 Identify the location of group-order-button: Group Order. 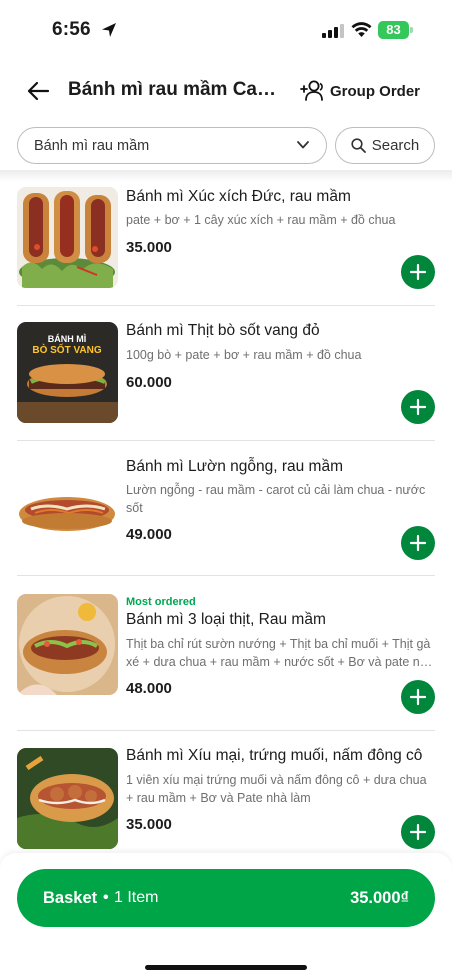
(360, 91).